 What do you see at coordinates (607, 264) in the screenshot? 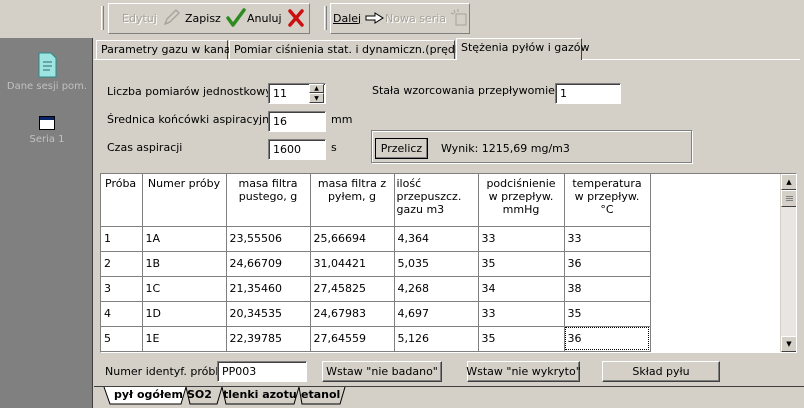
I see `table-cell: 36` at bounding box center [607, 264].